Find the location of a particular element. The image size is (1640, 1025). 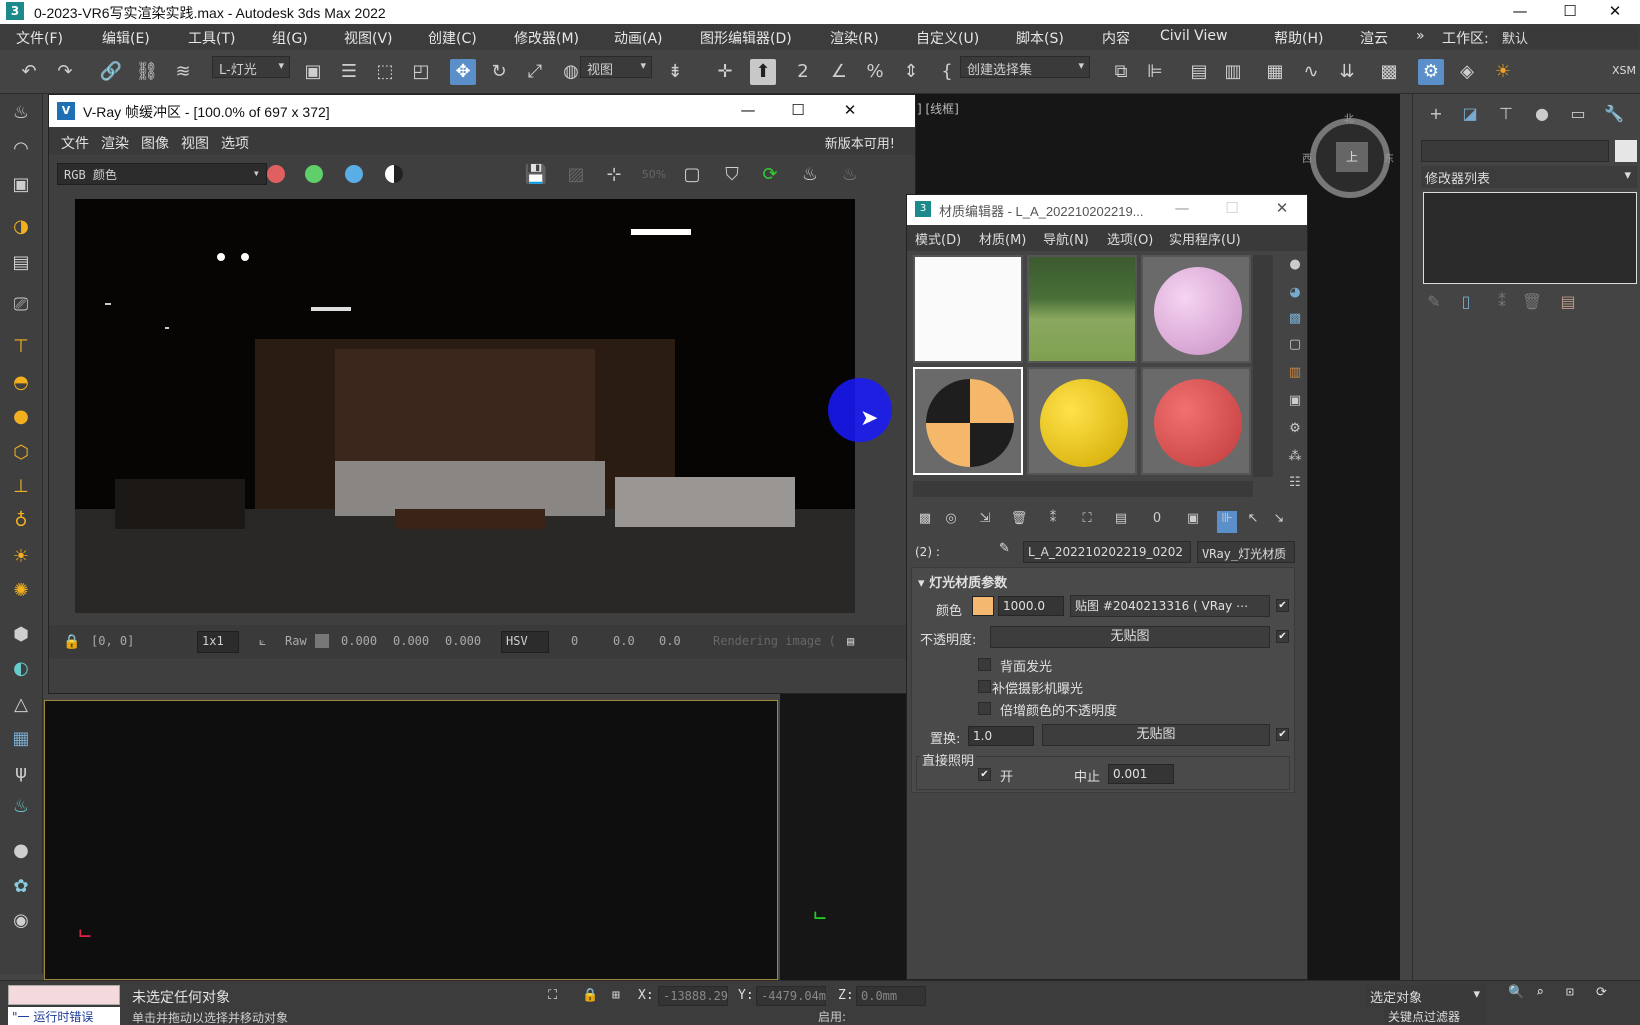

link-icon: 🔗 is located at coordinates (111, 72).